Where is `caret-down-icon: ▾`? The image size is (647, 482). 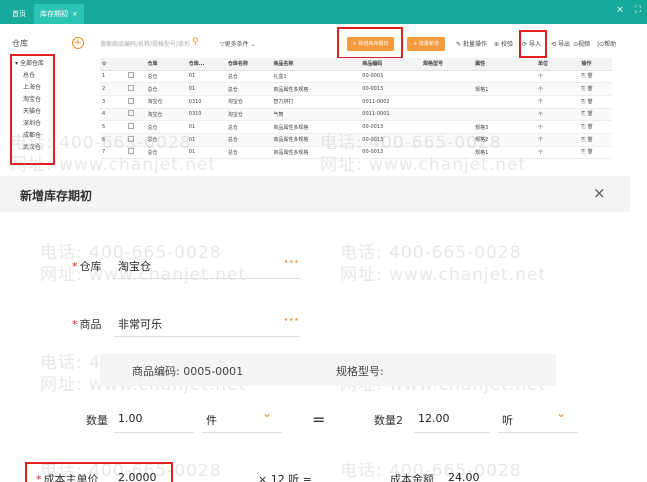
caret-down-icon: ▾ is located at coordinates (17, 63).